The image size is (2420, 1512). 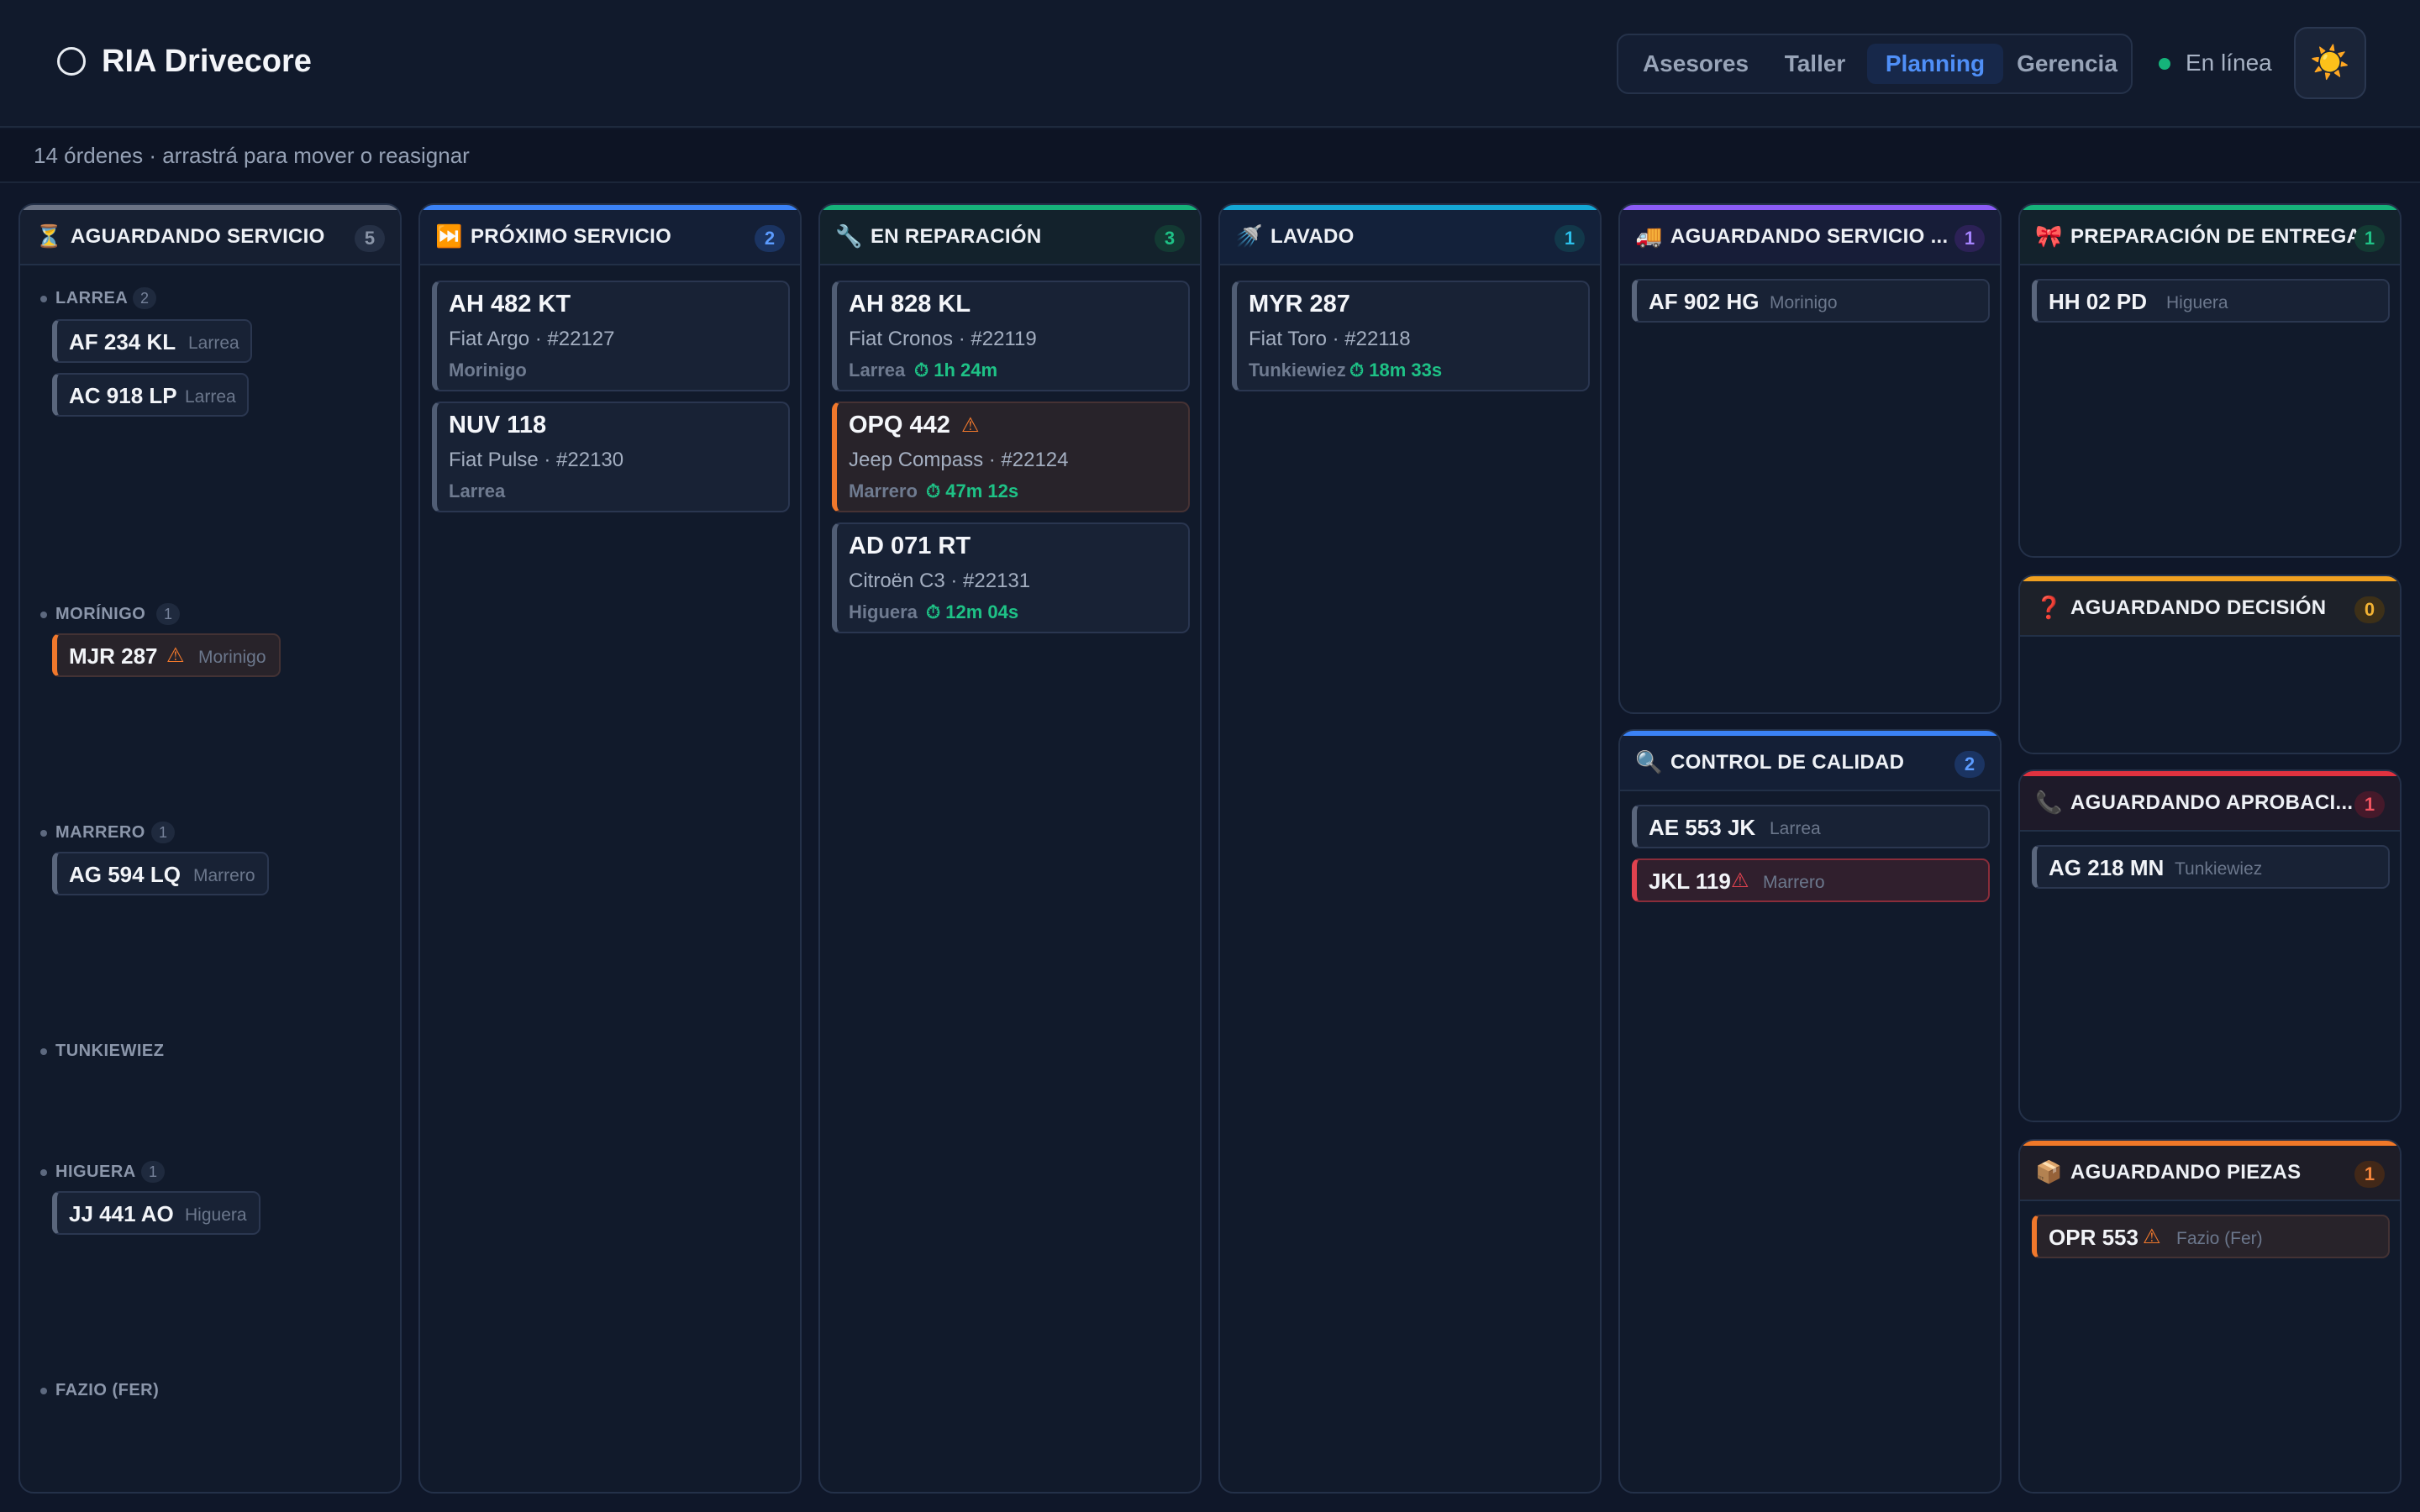 What do you see at coordinates (972, 611) in the screenshot?
I see `card-timer: ⏱ 12m 04s` at bounding box center [972, 611].